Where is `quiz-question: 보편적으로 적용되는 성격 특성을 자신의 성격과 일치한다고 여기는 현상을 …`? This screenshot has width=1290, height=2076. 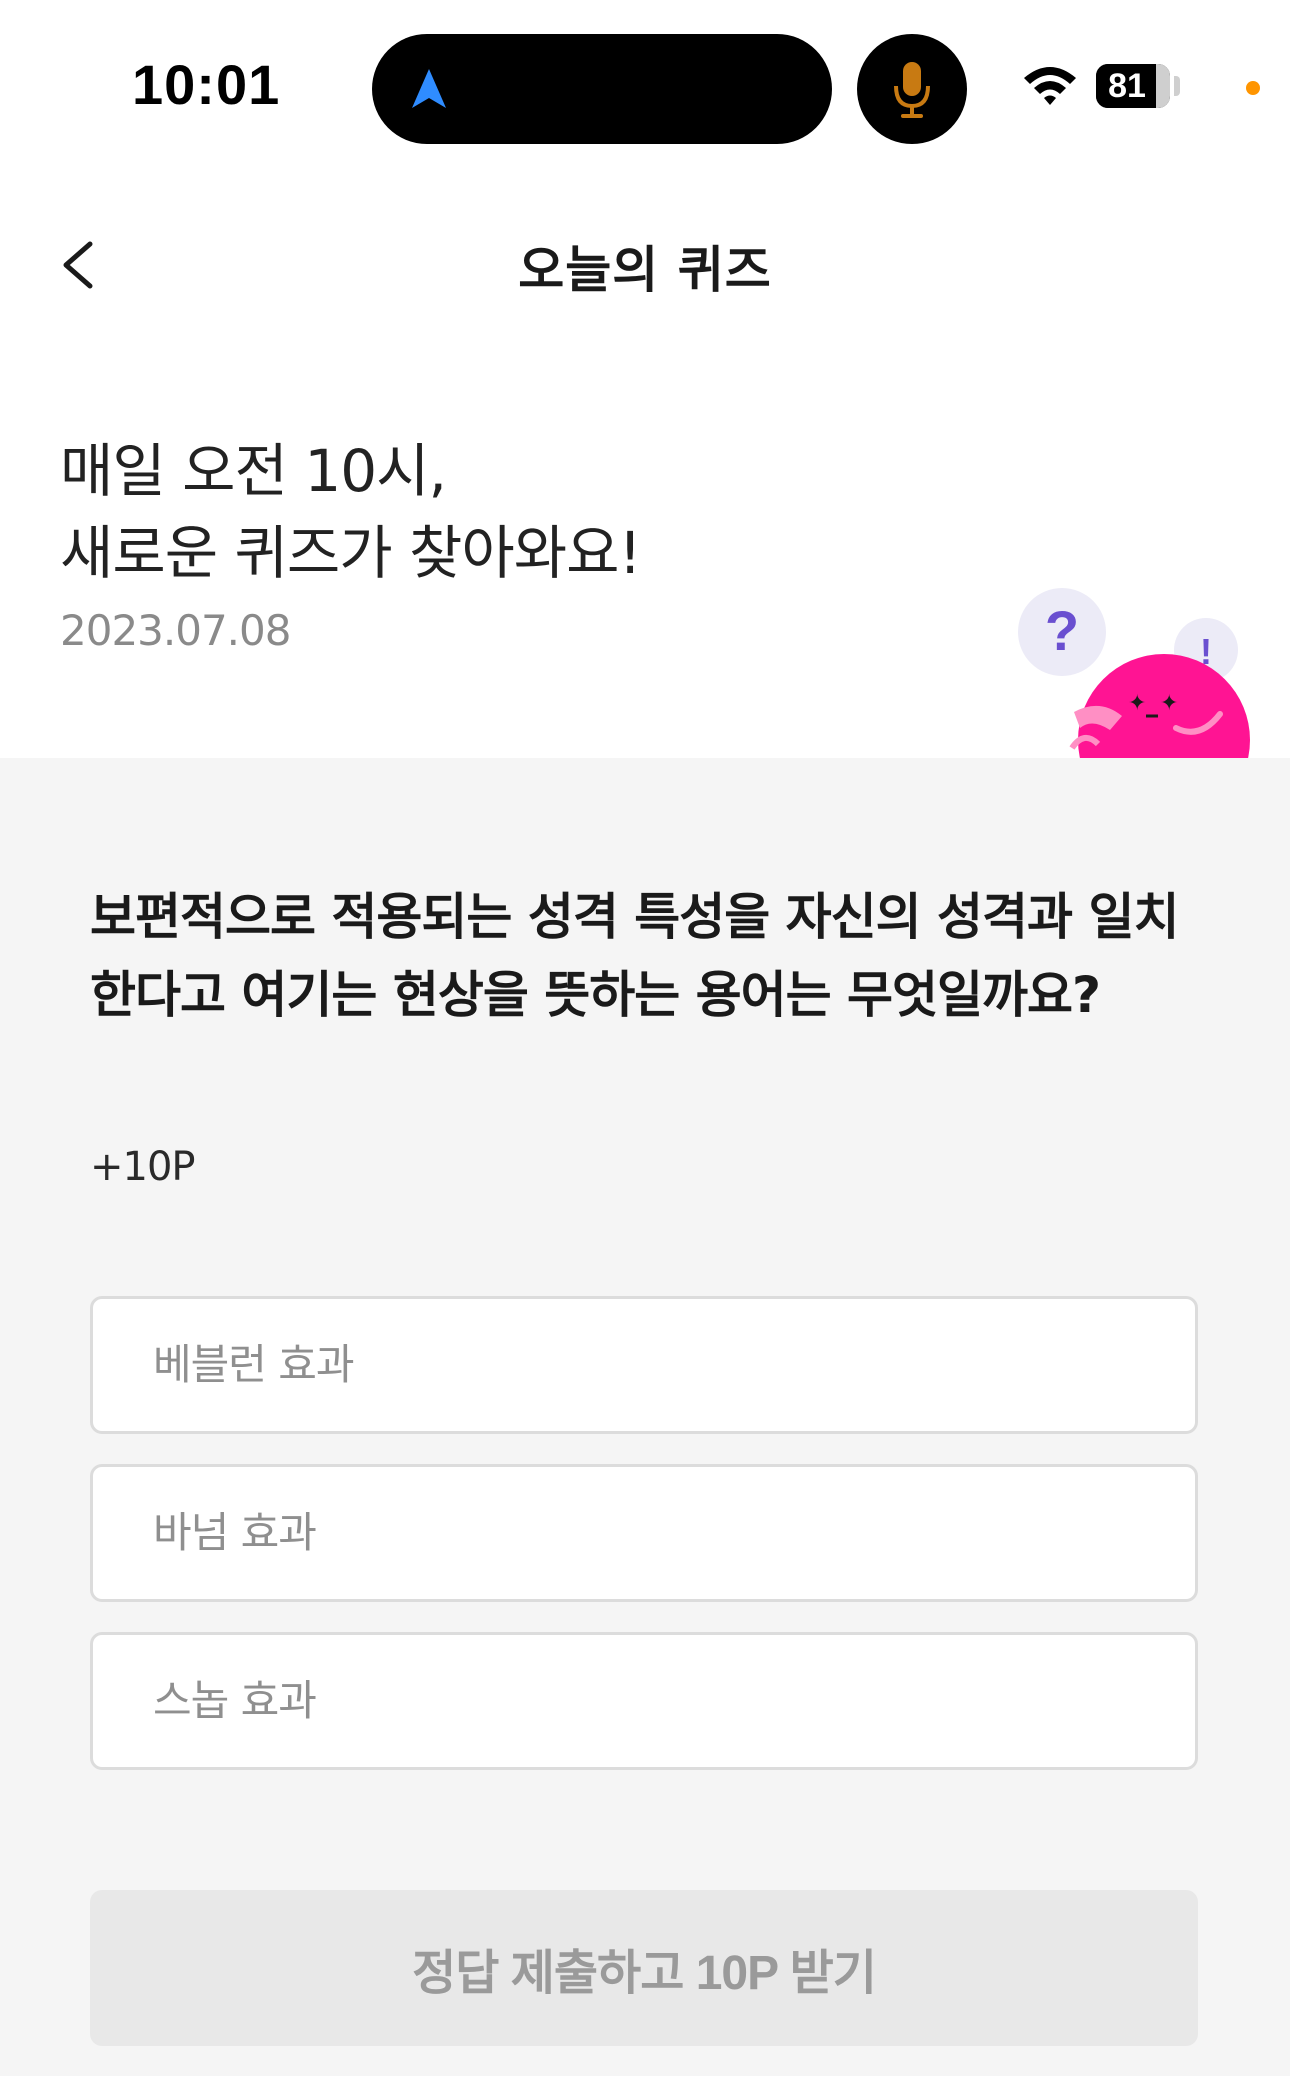
quiz-question: 보편적으로 적용되는 성격 특성을 자신의 성격과 일치한다고 여기는 현상을 … is located at coordinates (634, 956).